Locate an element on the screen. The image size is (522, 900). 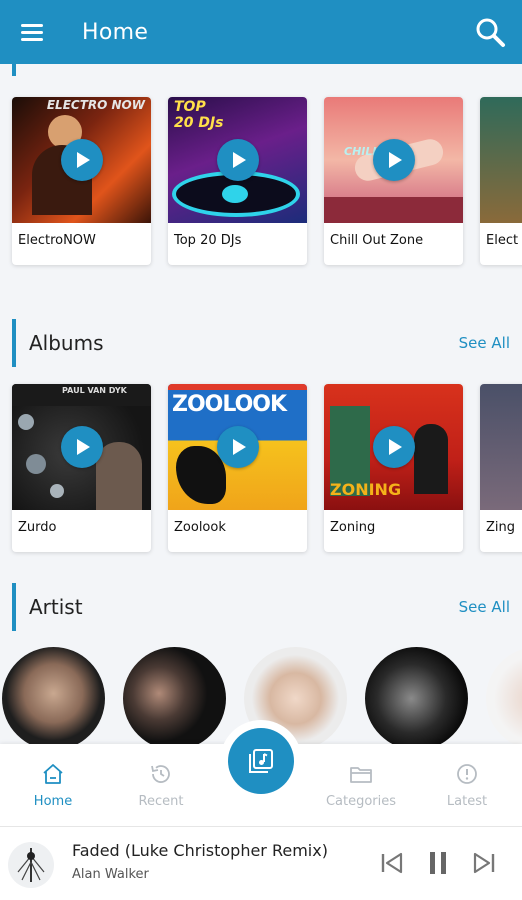
section-title: Artist is located at coordinates (56, 607).